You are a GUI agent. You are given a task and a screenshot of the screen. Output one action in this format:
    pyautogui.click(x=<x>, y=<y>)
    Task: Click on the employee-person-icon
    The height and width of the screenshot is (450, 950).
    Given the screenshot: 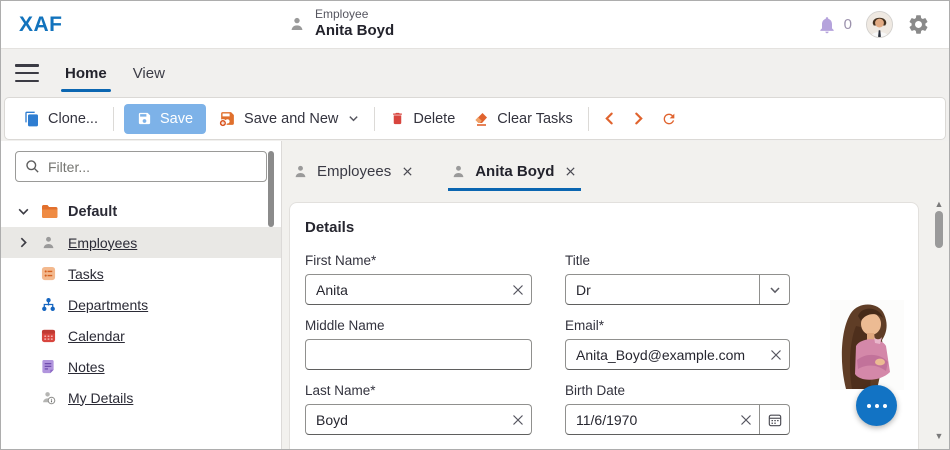 What is the action you would take?
    pyautogui.click(x=297, y=24)
    